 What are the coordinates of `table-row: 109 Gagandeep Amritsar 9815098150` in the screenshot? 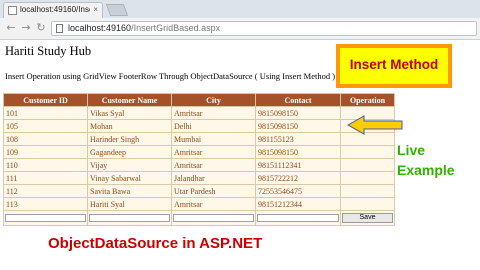 It's located at (199, 152).